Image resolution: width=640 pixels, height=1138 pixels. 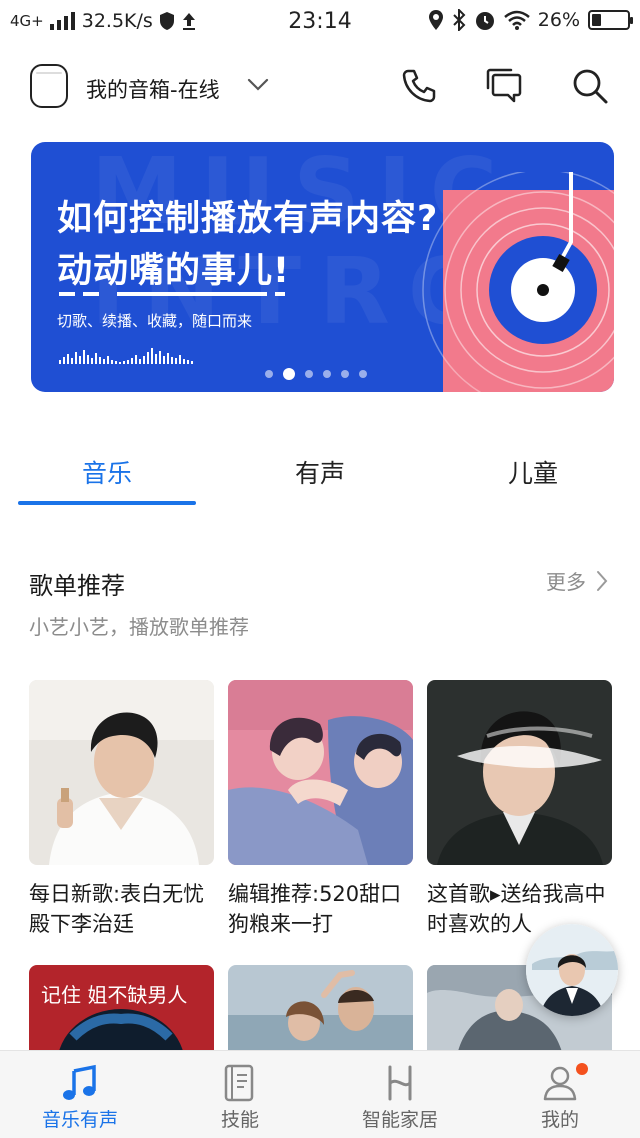 I want to click on bluetooth-icon, so click(x=459, y=20).